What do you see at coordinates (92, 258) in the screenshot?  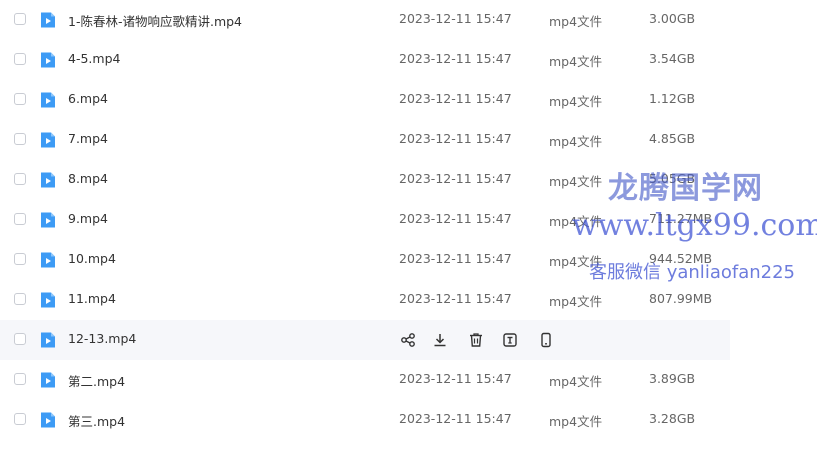 I see `file-name: 10.mp4` at bounding box center [92, 258].